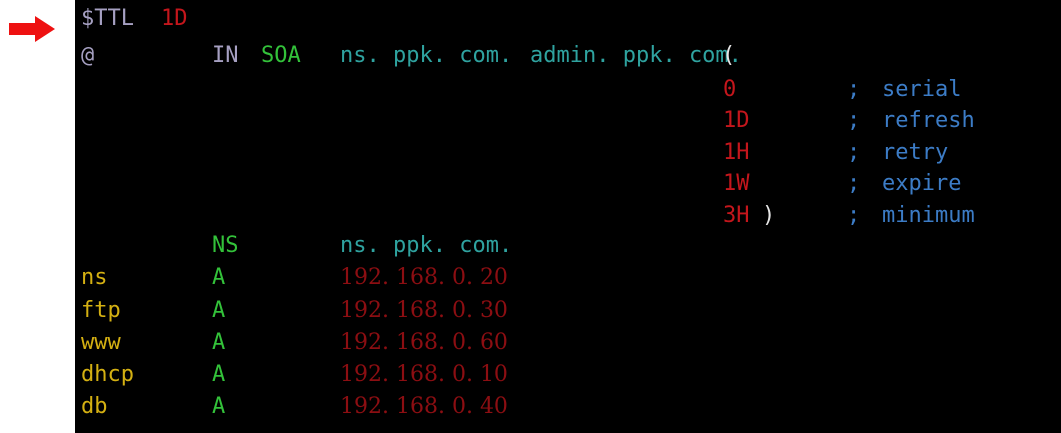 The width and height of the screenshot is (1061, 433). Describe the element at coordinates (426, 55) in the screenshot. I see `soa-primary-ns: ns. ppk. com.` at that location.